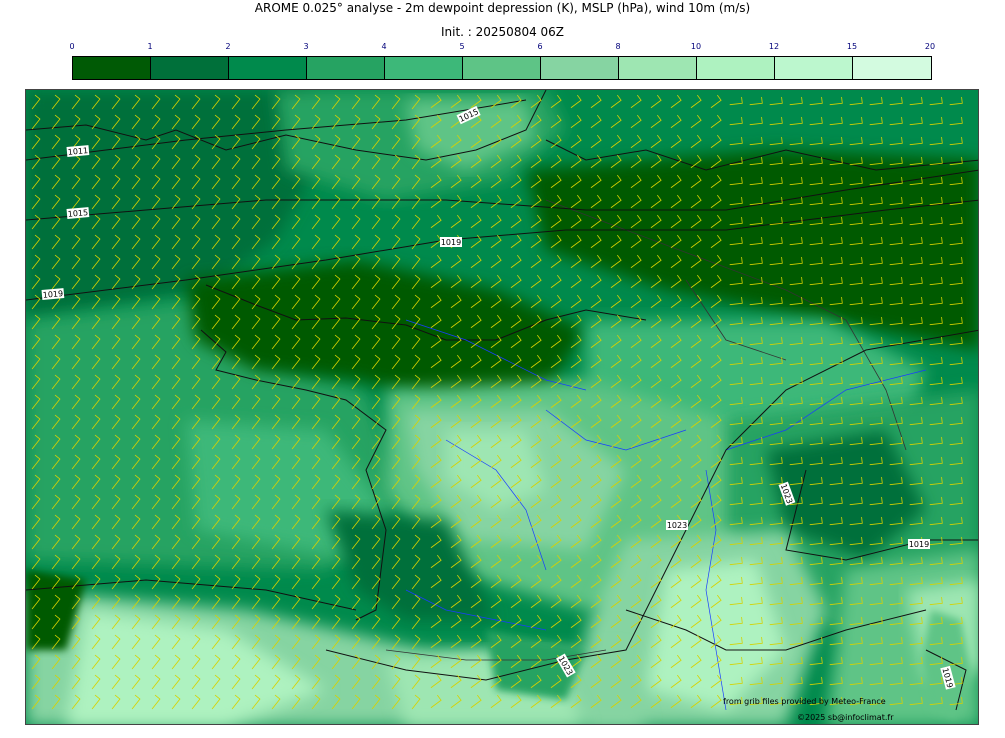 The height and width of the screenshot is (738, 1005). I want to click on colorbar-tick-label: 4, so click(384, 46).